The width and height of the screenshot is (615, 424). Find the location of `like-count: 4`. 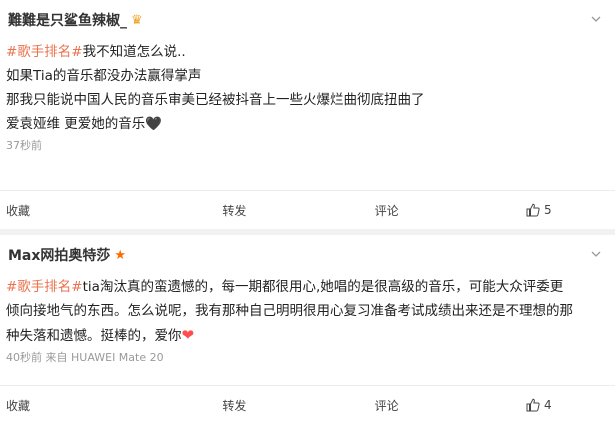

like-count: 4 is located at coordinates (548, 405).